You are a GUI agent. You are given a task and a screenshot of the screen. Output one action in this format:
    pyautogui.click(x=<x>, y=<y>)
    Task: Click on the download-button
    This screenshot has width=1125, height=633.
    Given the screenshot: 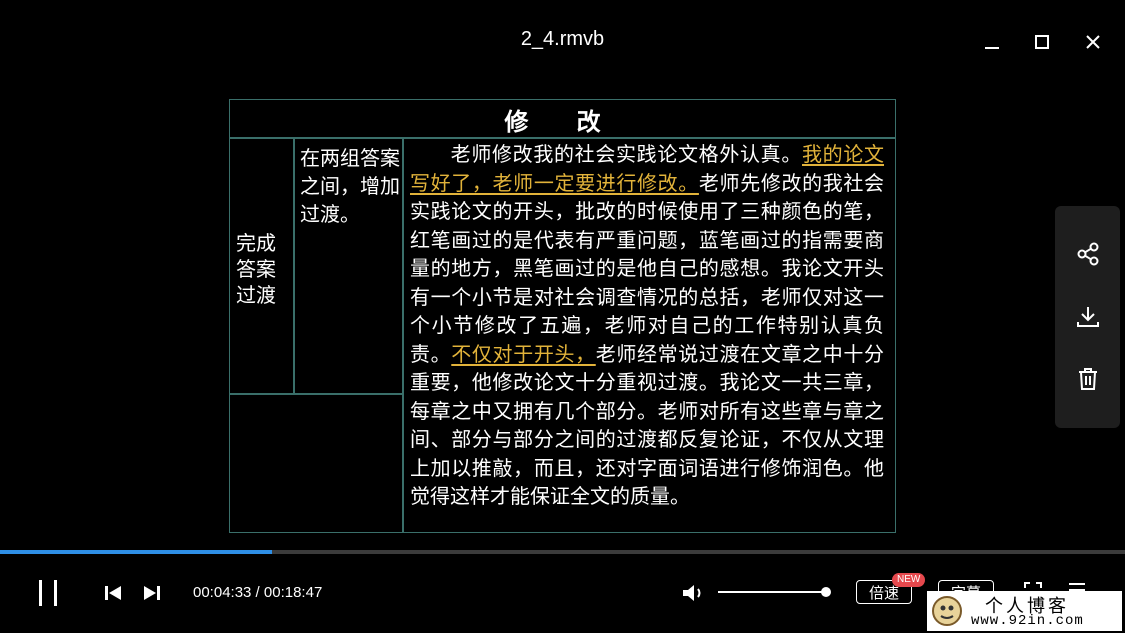 What is the action you would take?
    pyautogui.click(x=1087, y=317)
    